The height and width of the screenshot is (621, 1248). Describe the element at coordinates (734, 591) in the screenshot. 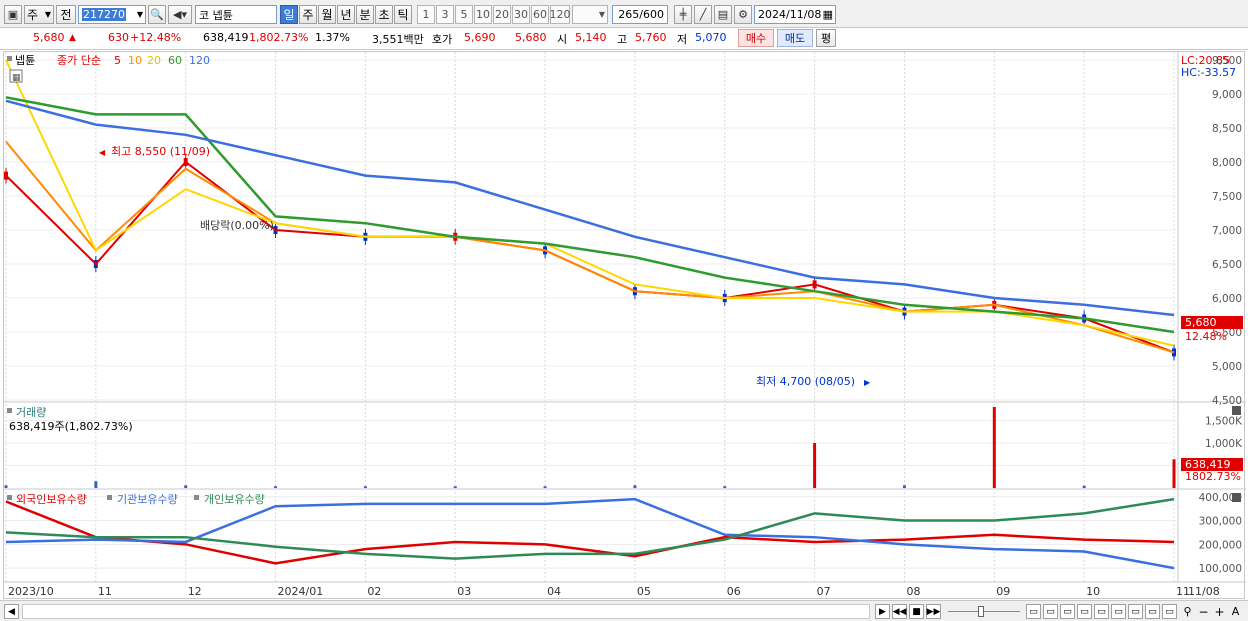

I see `x-axis-label: 06` at that location.